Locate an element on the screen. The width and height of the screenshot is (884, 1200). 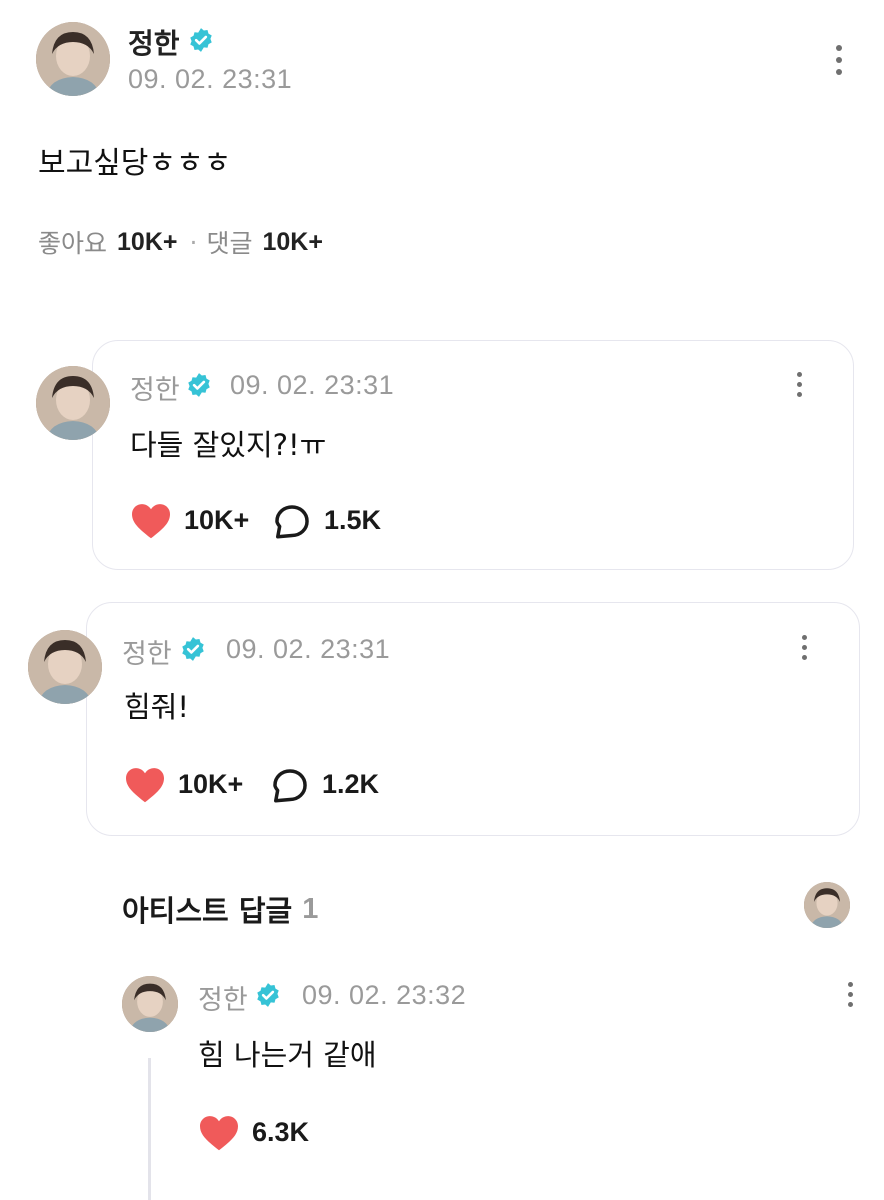
comment-reply-count: 1.2K is located at coordinates (350, 784).